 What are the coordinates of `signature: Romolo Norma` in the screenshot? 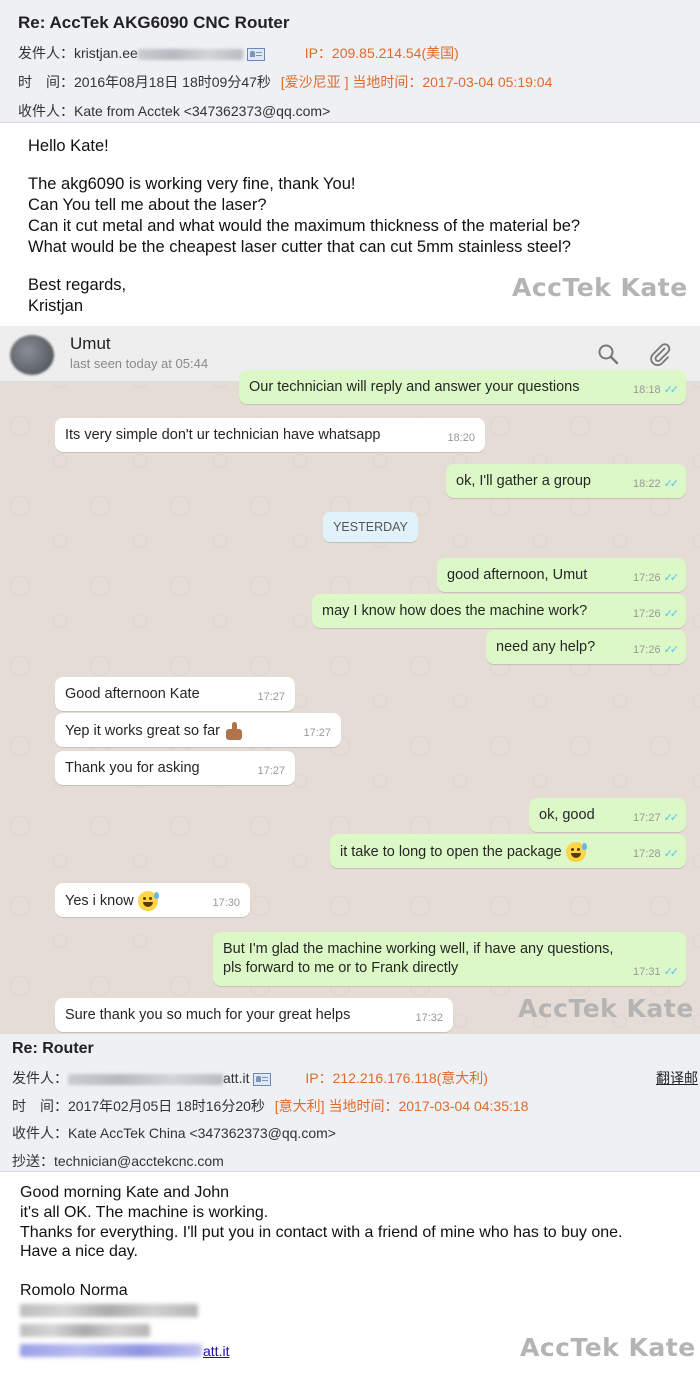 It's located at (74, 1290).